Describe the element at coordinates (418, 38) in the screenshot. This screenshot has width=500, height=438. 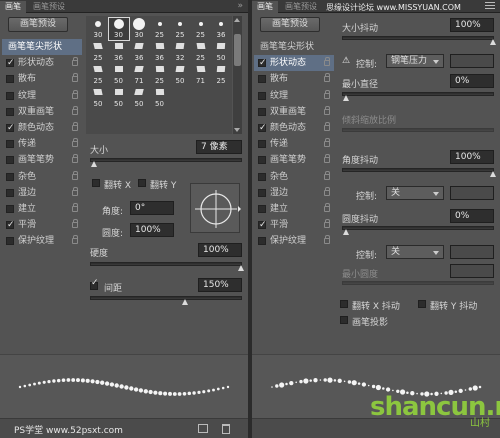
I see `size-jitter-slider` at that location.